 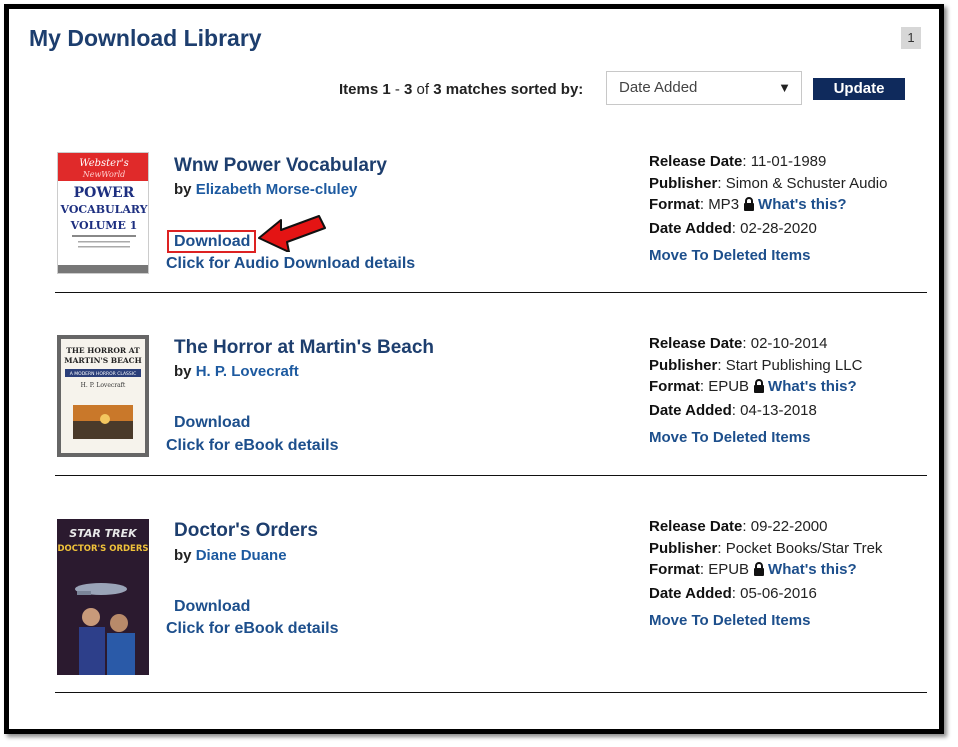 What do you see at coordinates (806, 183) in the screenshot?
I see `publisher: Simon & Schuster Audio` at bounding box center [806, 183].